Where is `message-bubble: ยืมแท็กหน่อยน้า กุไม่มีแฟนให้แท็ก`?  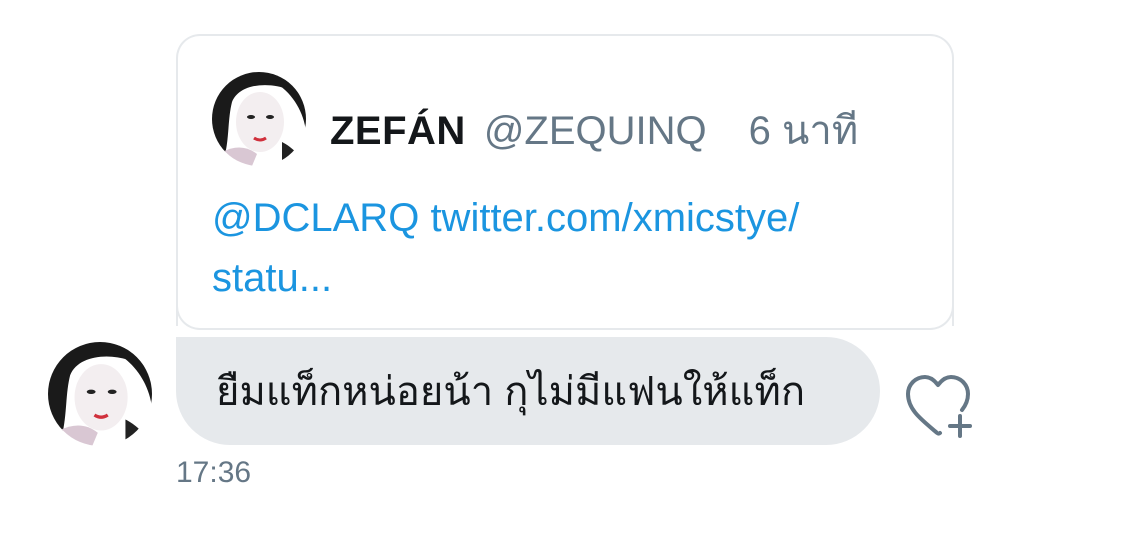
message-bubble: ยืมแท็กหน่อยน้า กุไม่มีแฟนให้แท็ก is located at coordinates (528, 391).